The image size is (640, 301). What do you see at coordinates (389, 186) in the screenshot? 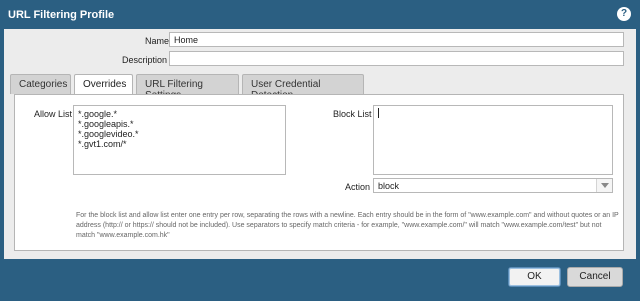
I see `action-selected-value: block` at bounding box center [389, 186].